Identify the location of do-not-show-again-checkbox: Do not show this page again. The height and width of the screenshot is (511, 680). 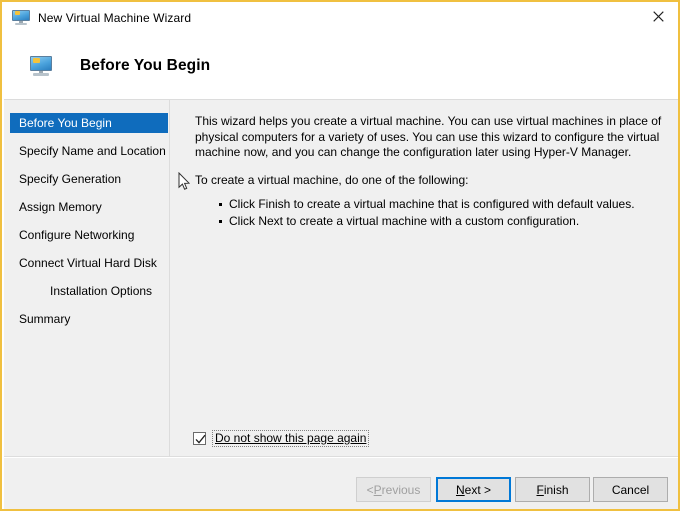
(281, 438).